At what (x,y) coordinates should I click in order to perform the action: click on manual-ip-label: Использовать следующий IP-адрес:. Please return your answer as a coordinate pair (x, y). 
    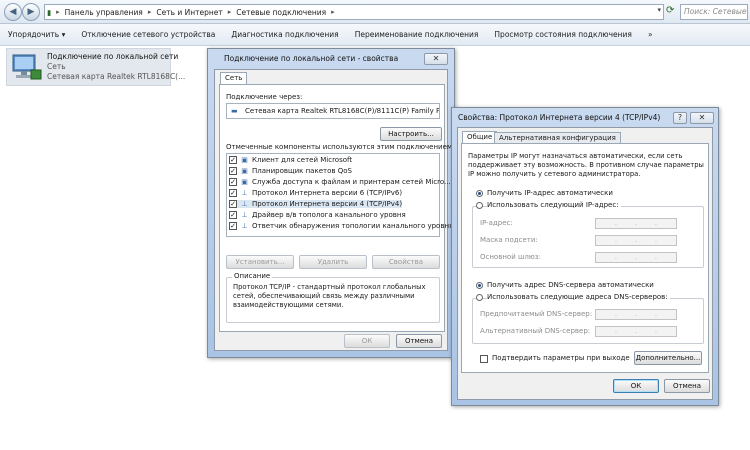
    Looking at the image, I should click on (554, 205).